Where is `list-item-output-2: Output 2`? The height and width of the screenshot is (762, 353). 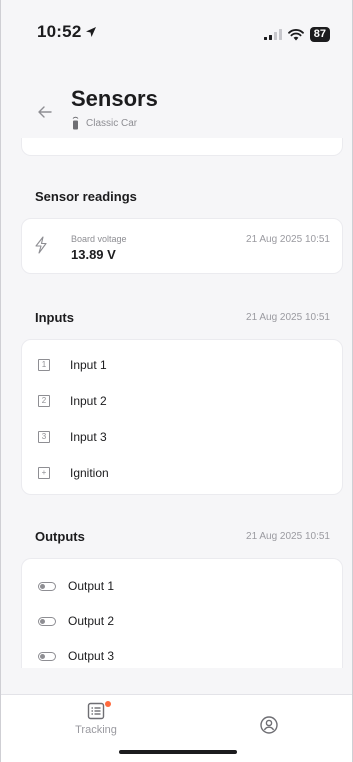 list-item-output-2: Output 2 is located at coordinates (182, 621).